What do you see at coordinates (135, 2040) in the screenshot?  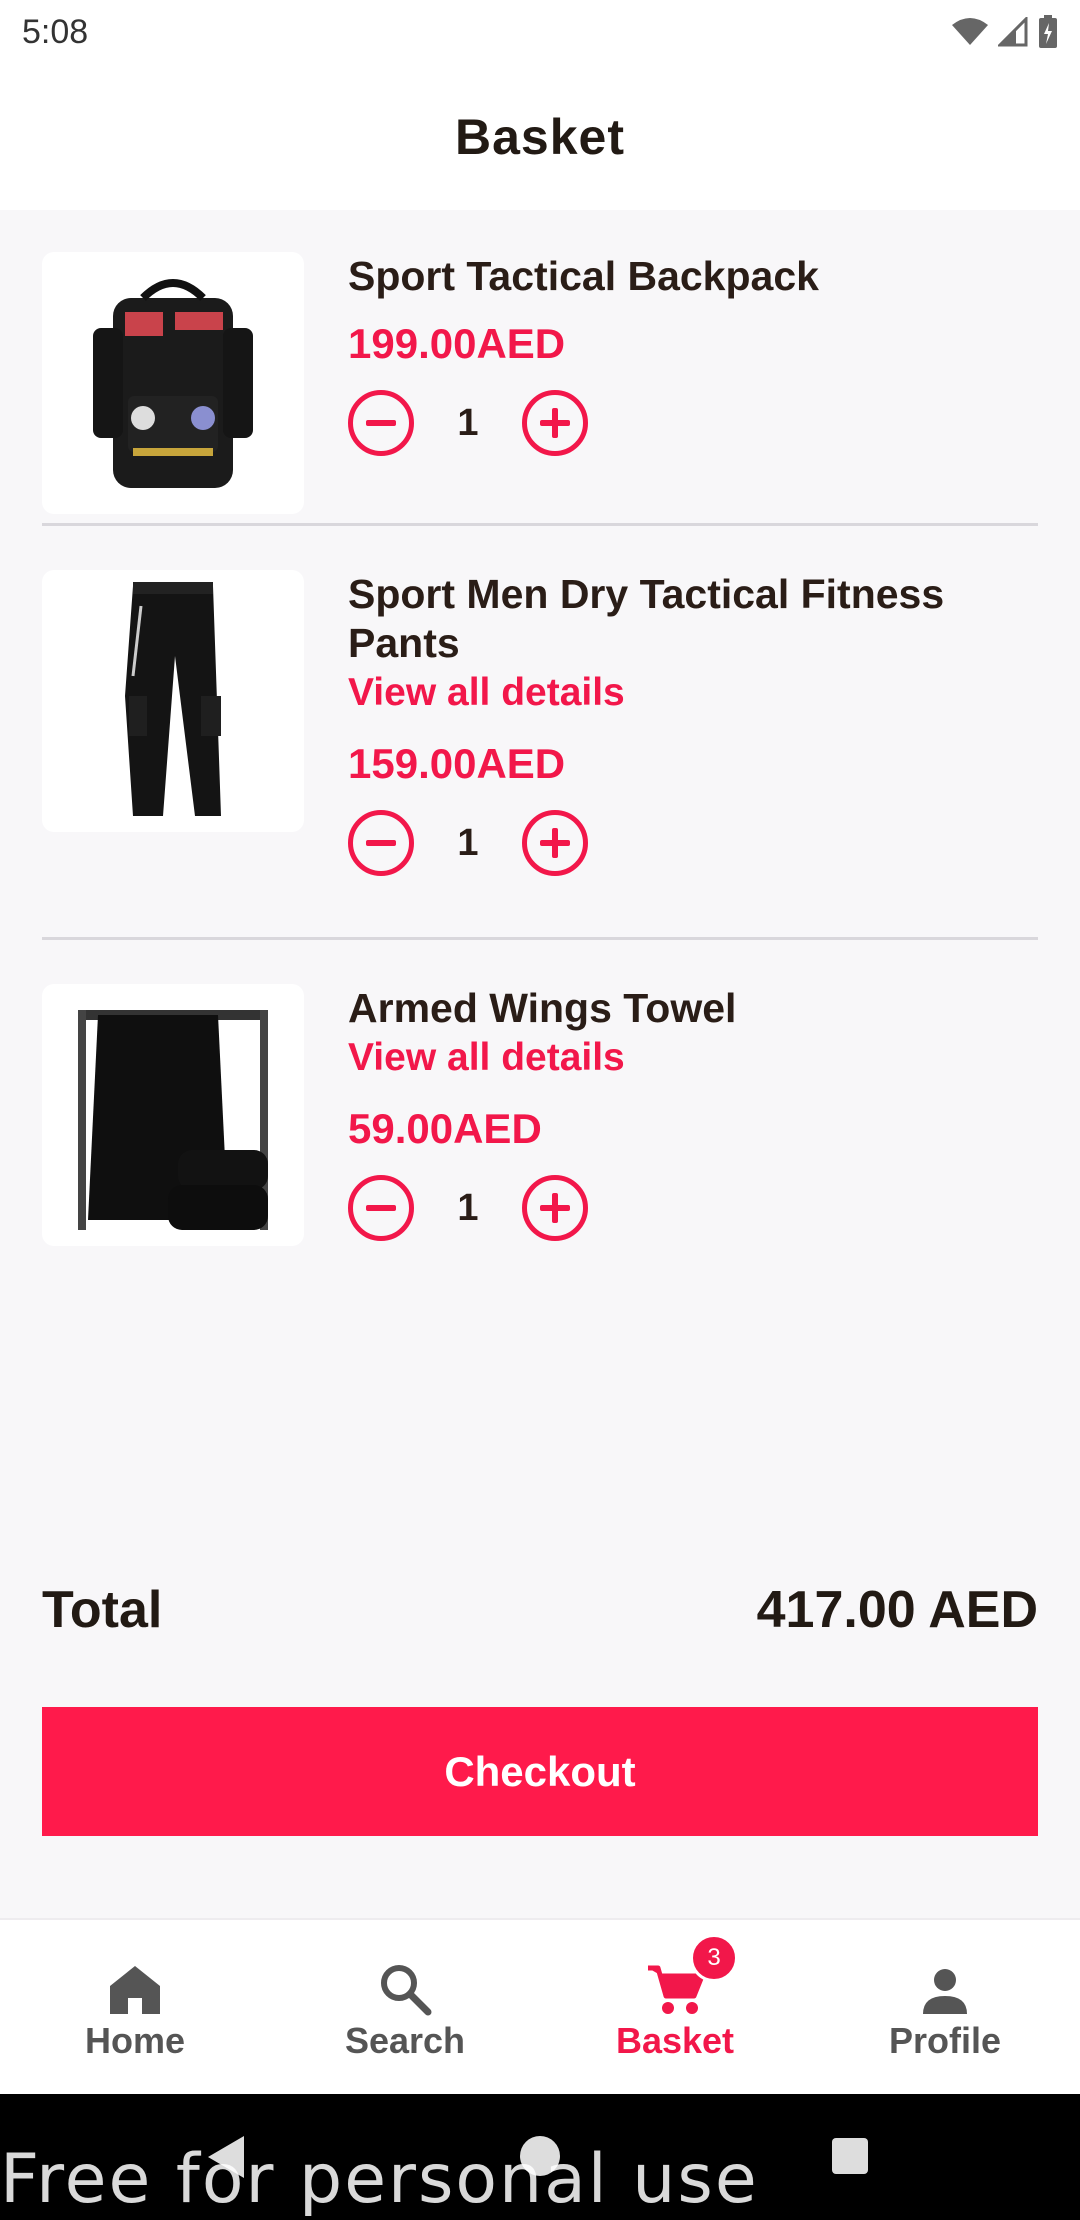 I see `nav-home-label: Home` at bounding box center [135, 2040].